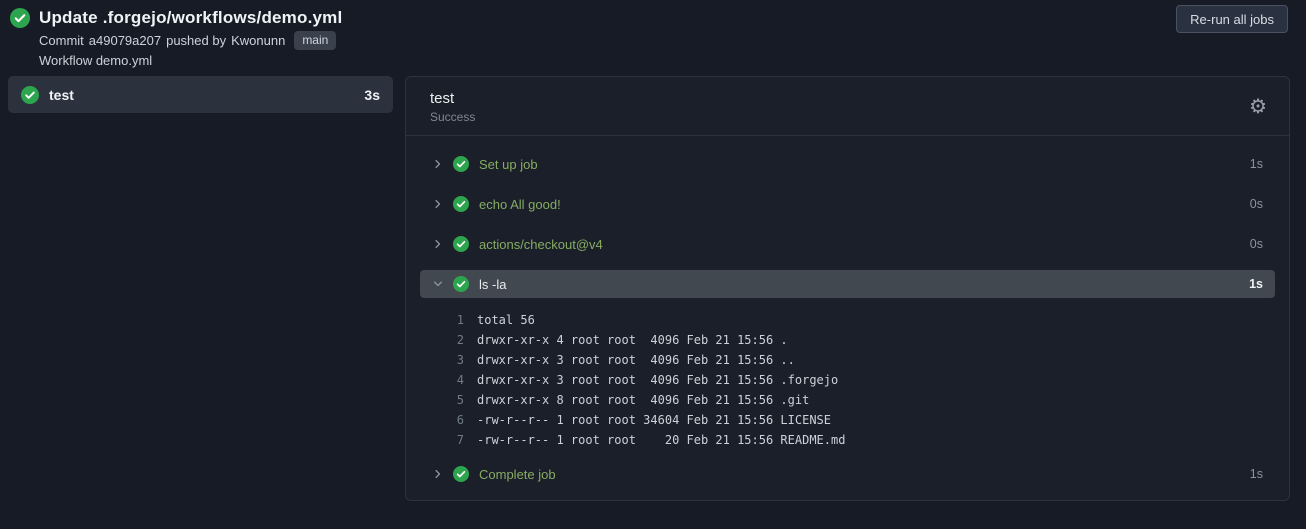  Describe the element at coordinates (442, 98) in the screenshot. I see `job-title: test` at that location.